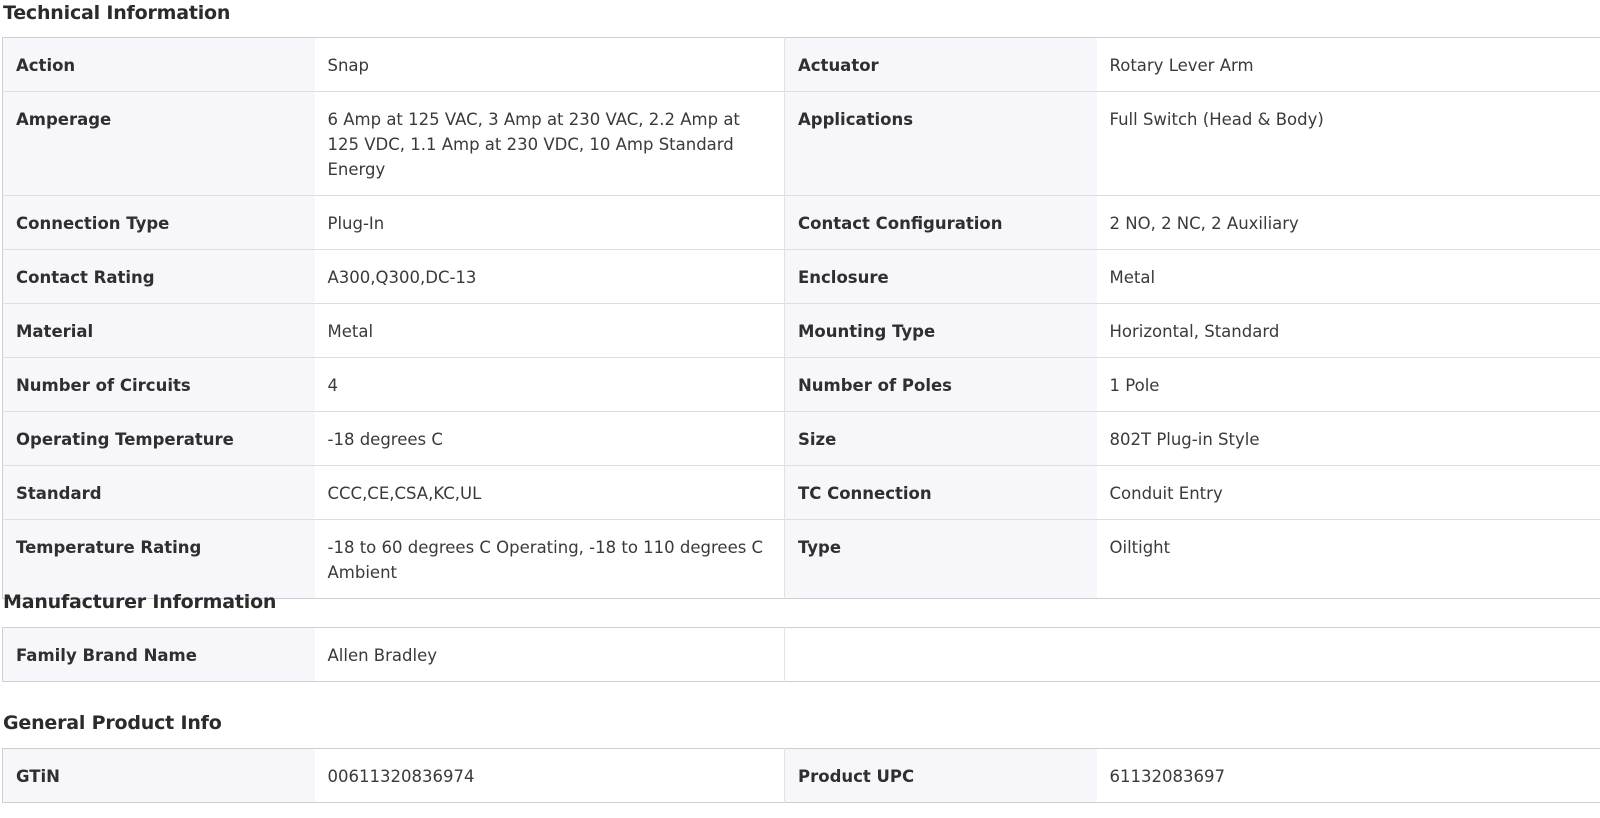 Image resolution: width=1600 pixels, height=818 pixels. Describe the element at coordinates (940, 64) in the screenshot. I see `spec-label: Actuator` at that location.